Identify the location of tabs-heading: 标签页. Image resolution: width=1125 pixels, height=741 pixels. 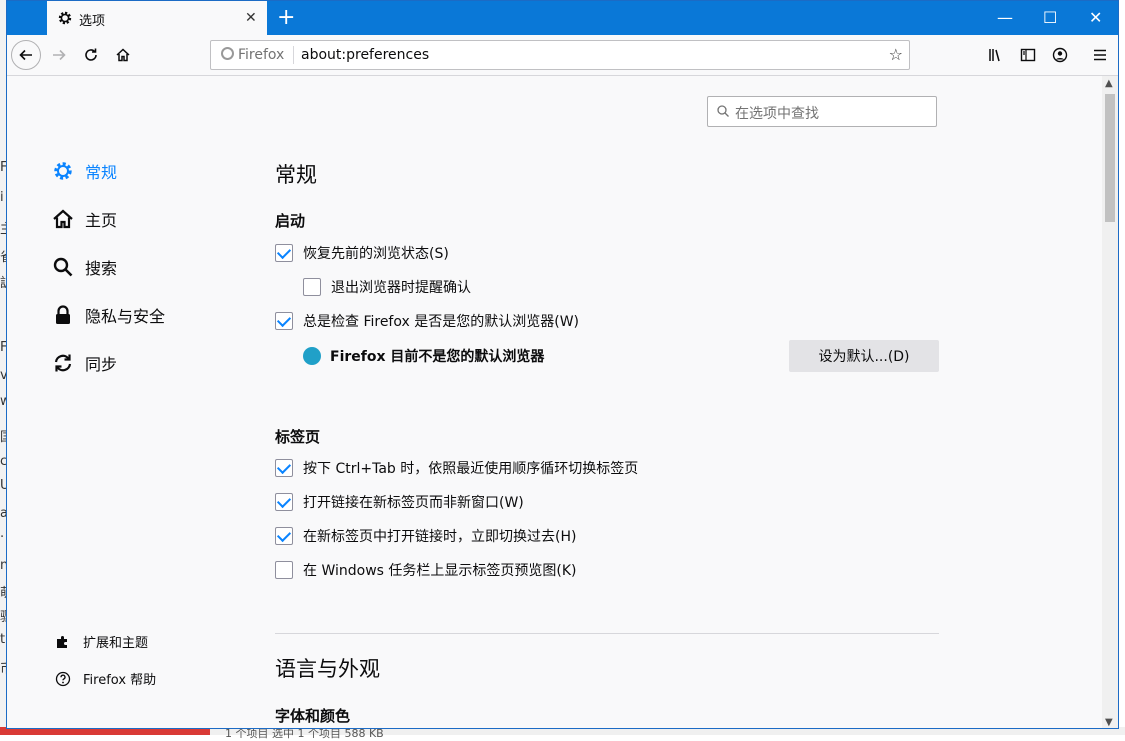
(298, 437).